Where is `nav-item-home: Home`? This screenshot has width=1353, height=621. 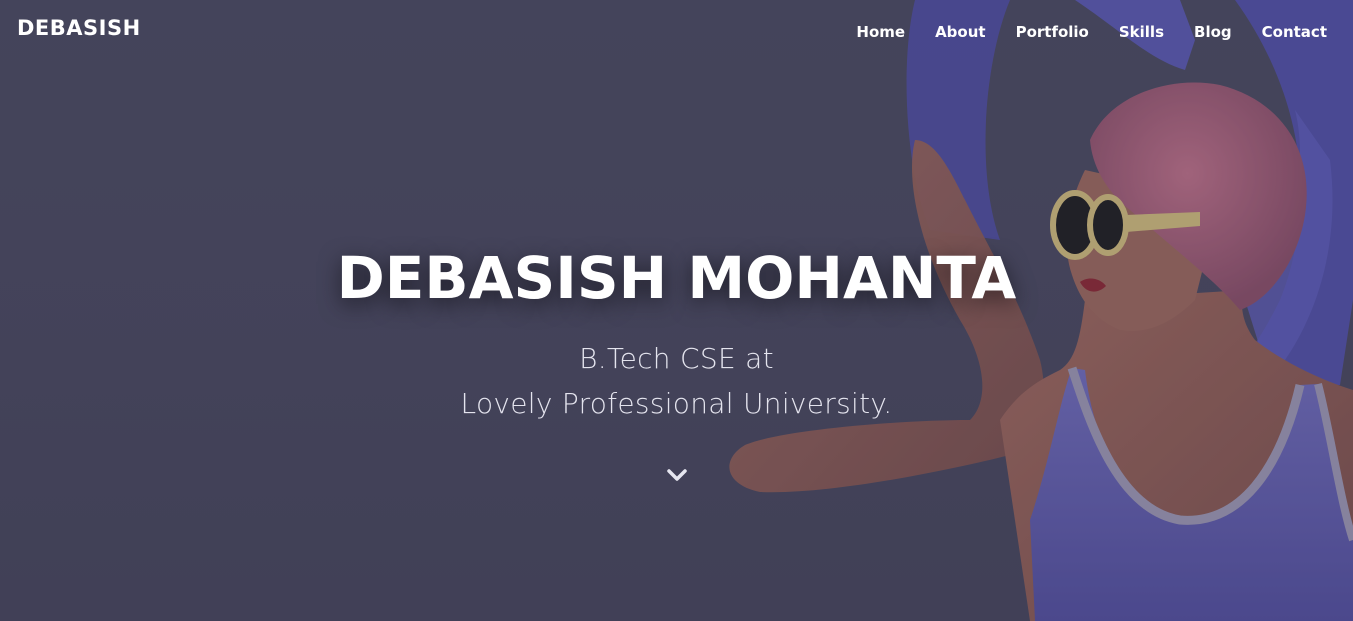 nav-item-home: Home is located at coordinates (880, 32).